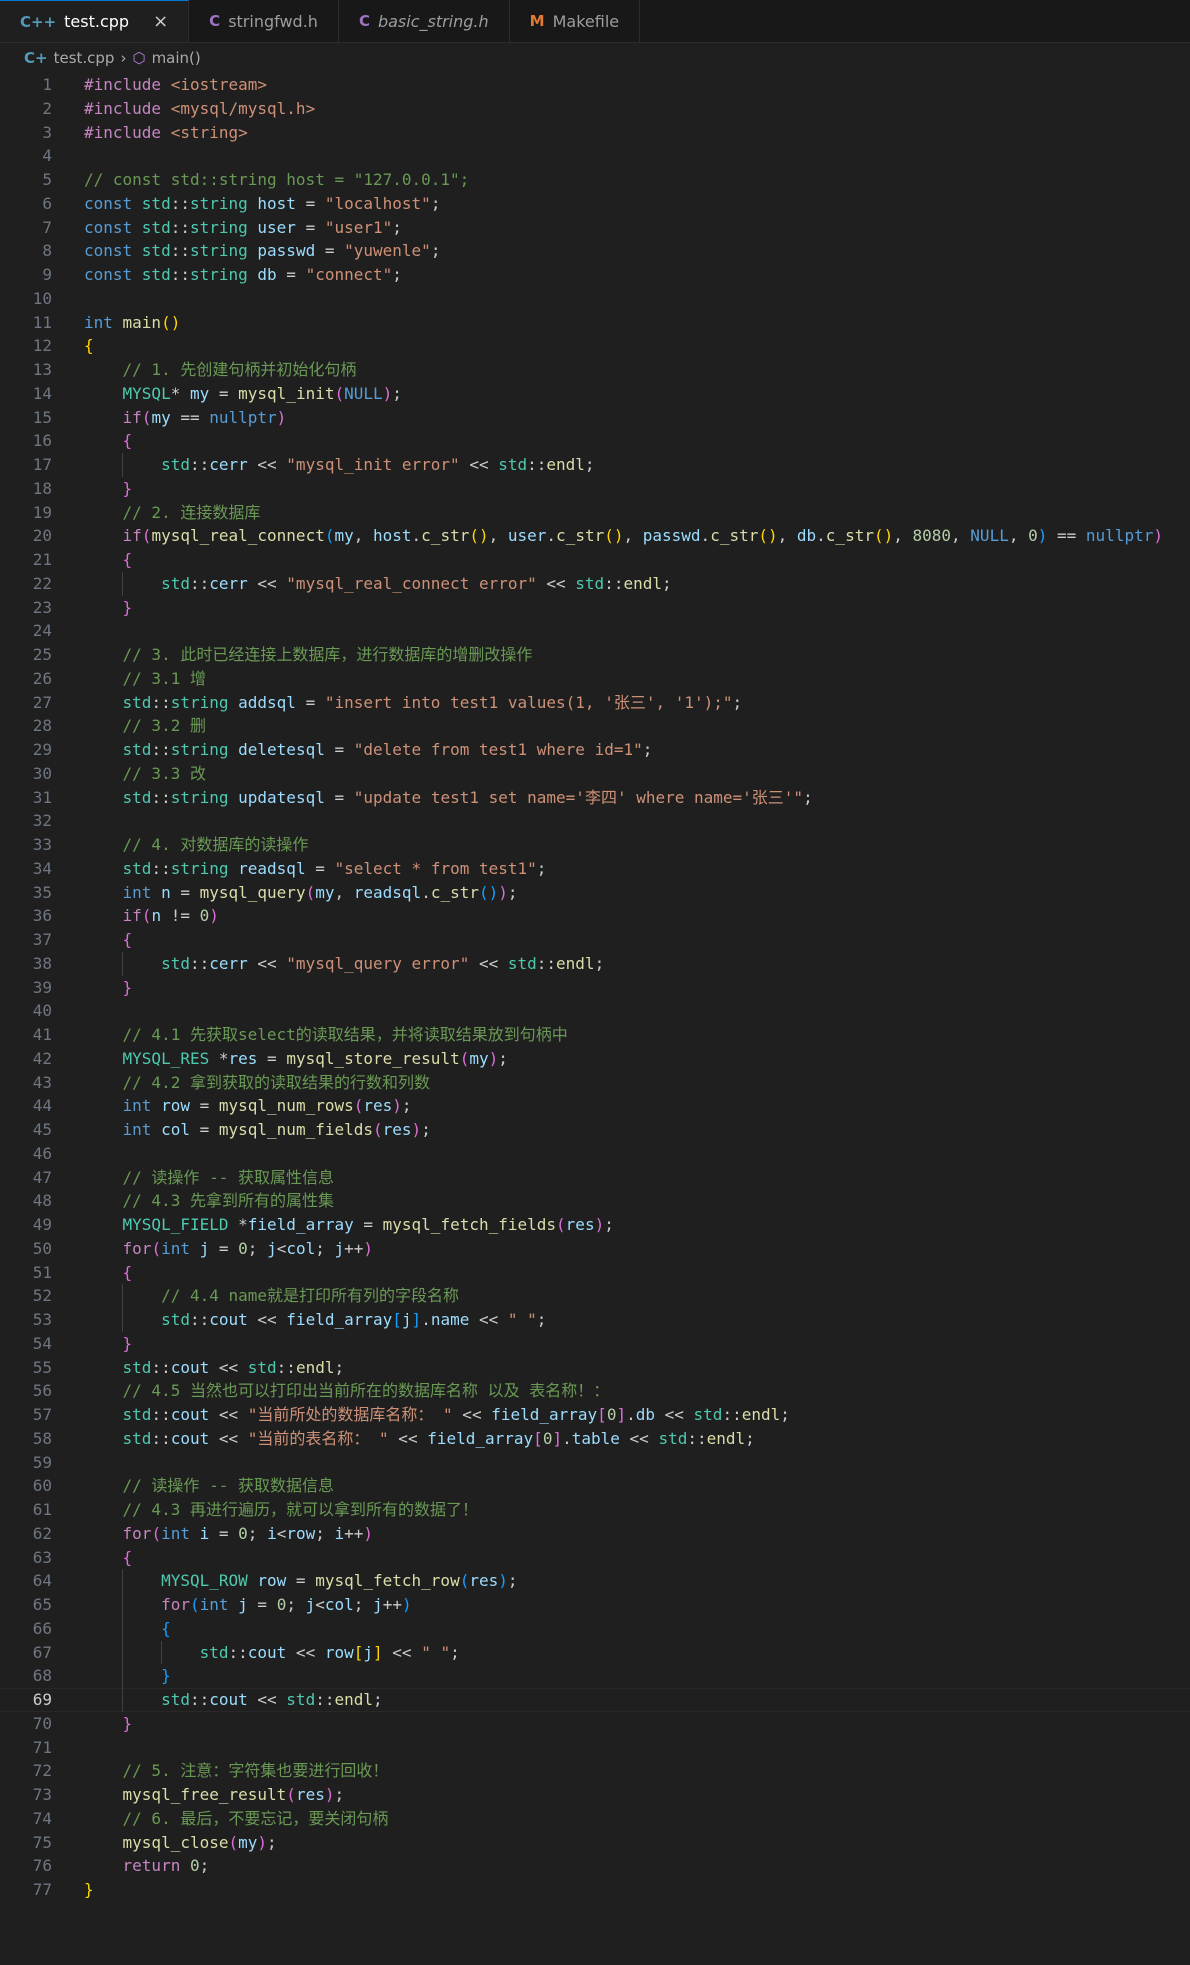  I want to click on code-line: 1 #include <iostream>, so click(595, 85).